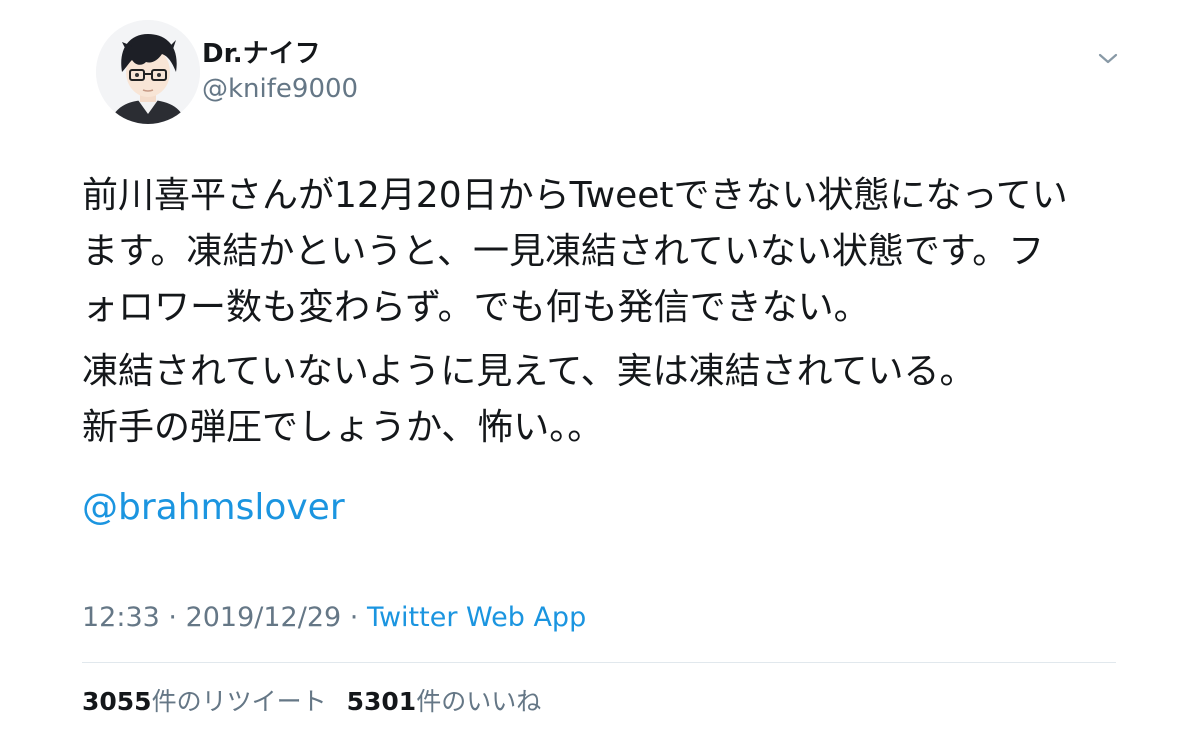 Image resolution: width=1200 pixels, height=731 pixels. I want to click on tweet-source-link: Twitter Web App, so click(476, 617).